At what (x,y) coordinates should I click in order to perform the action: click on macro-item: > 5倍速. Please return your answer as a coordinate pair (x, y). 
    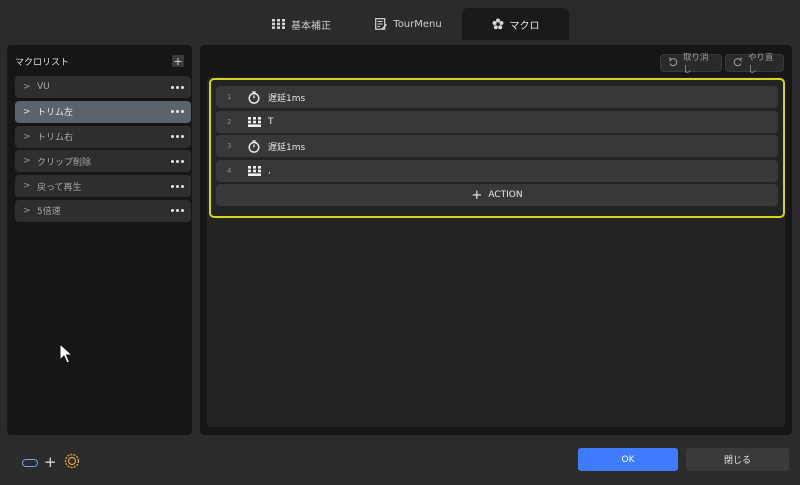
    Looking at the image, I should click on (103, 210).